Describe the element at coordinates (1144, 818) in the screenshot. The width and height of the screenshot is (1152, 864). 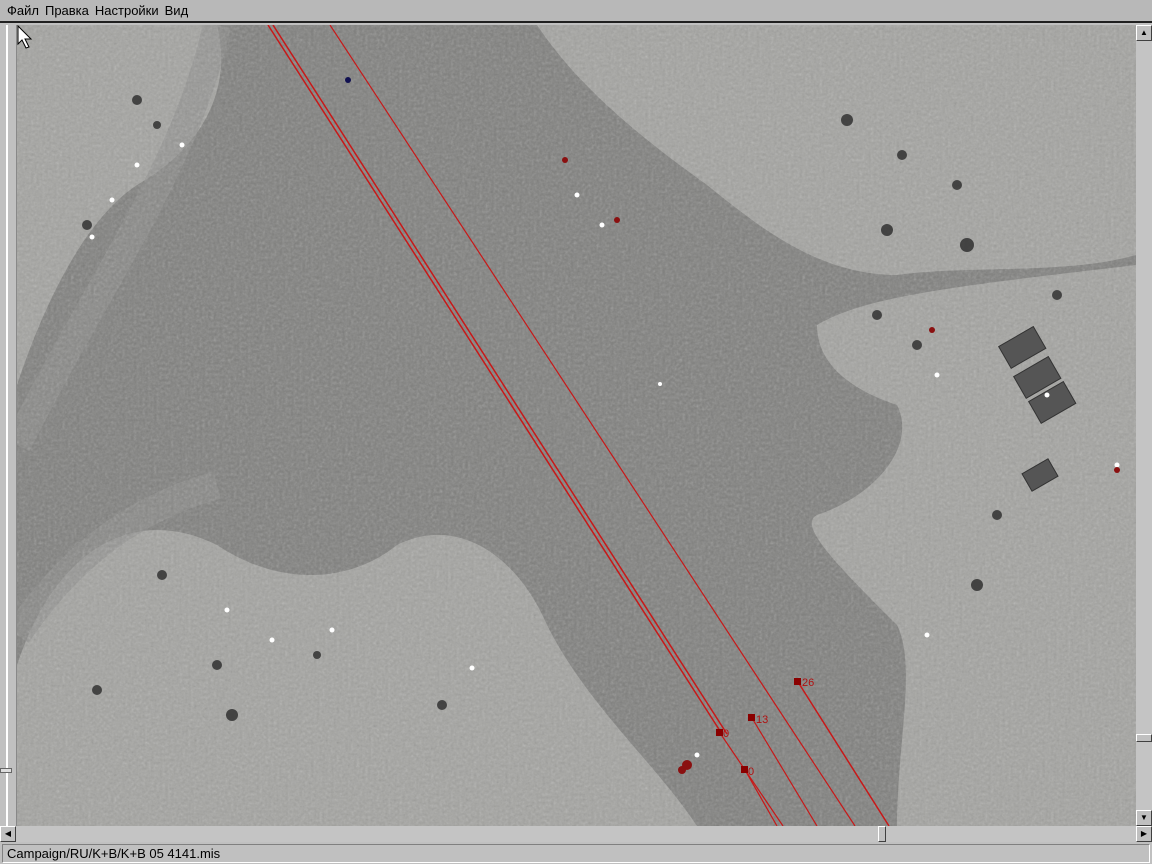
I see `scroll-down-button: ▼` at that location.